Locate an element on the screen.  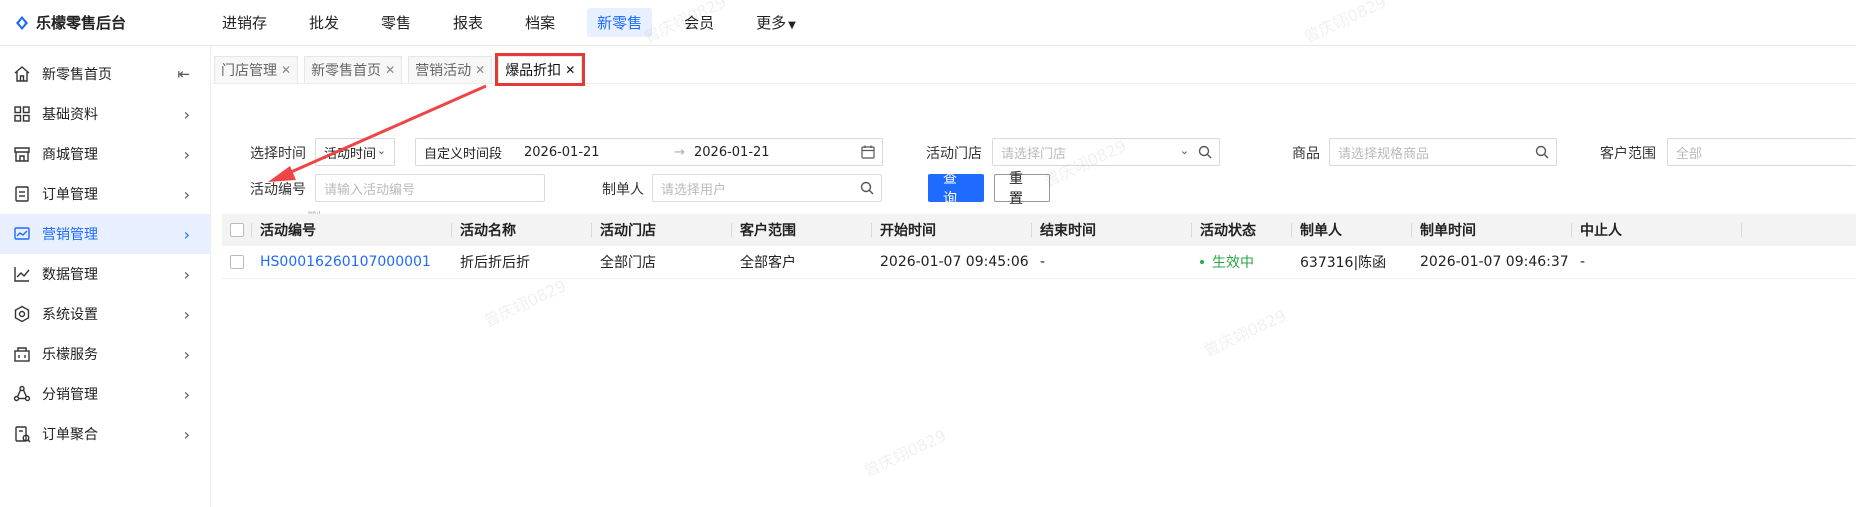
goods-label: 商品 is located at coordinates (1306, 154).